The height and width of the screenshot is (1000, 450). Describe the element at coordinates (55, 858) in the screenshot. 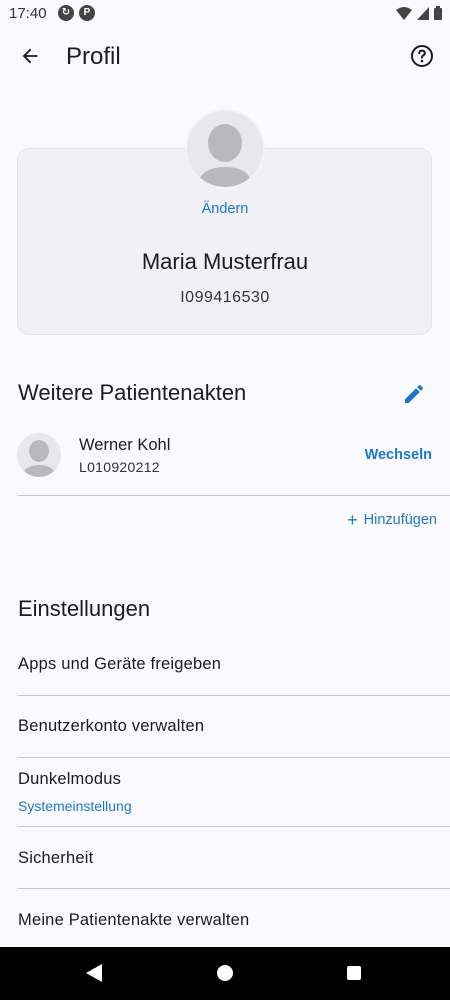

I see `settings-item-security: Sicherheit` at that location.